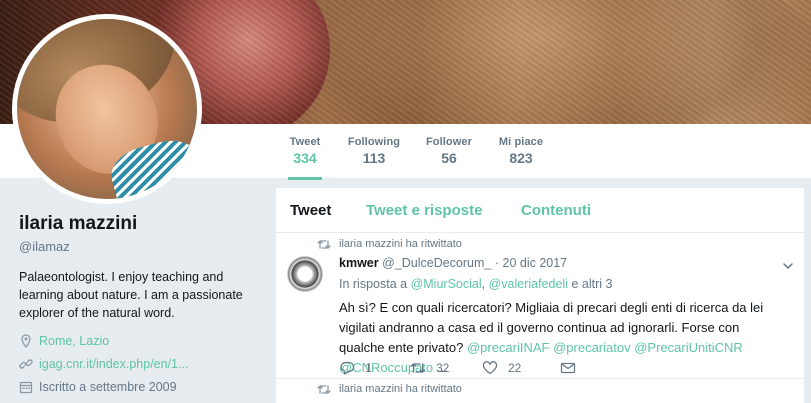 This screenshot has width=811, height=403. What do you see at coordinates (368, 368) in the screenshot?
I see `reply-count: 1` at bounding box center [368, 368].